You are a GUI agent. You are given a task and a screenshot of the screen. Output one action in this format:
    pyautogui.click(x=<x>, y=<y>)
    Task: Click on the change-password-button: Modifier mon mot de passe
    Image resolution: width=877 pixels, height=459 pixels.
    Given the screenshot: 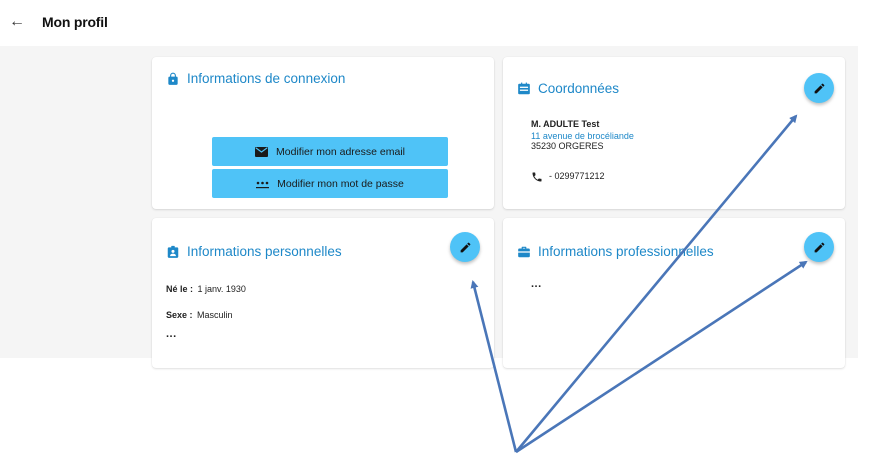 What is the action you would take?
    pyautogui.click(x=330, y=183)
    